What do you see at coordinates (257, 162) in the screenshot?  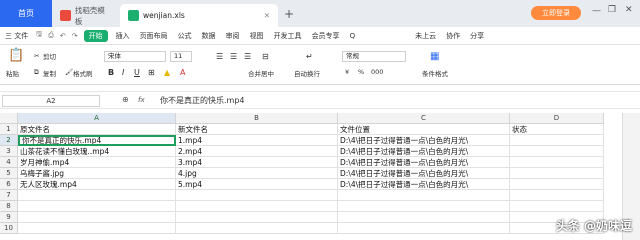 I see `cell-B4: 3.mp4` at bounding box center [257, 162].